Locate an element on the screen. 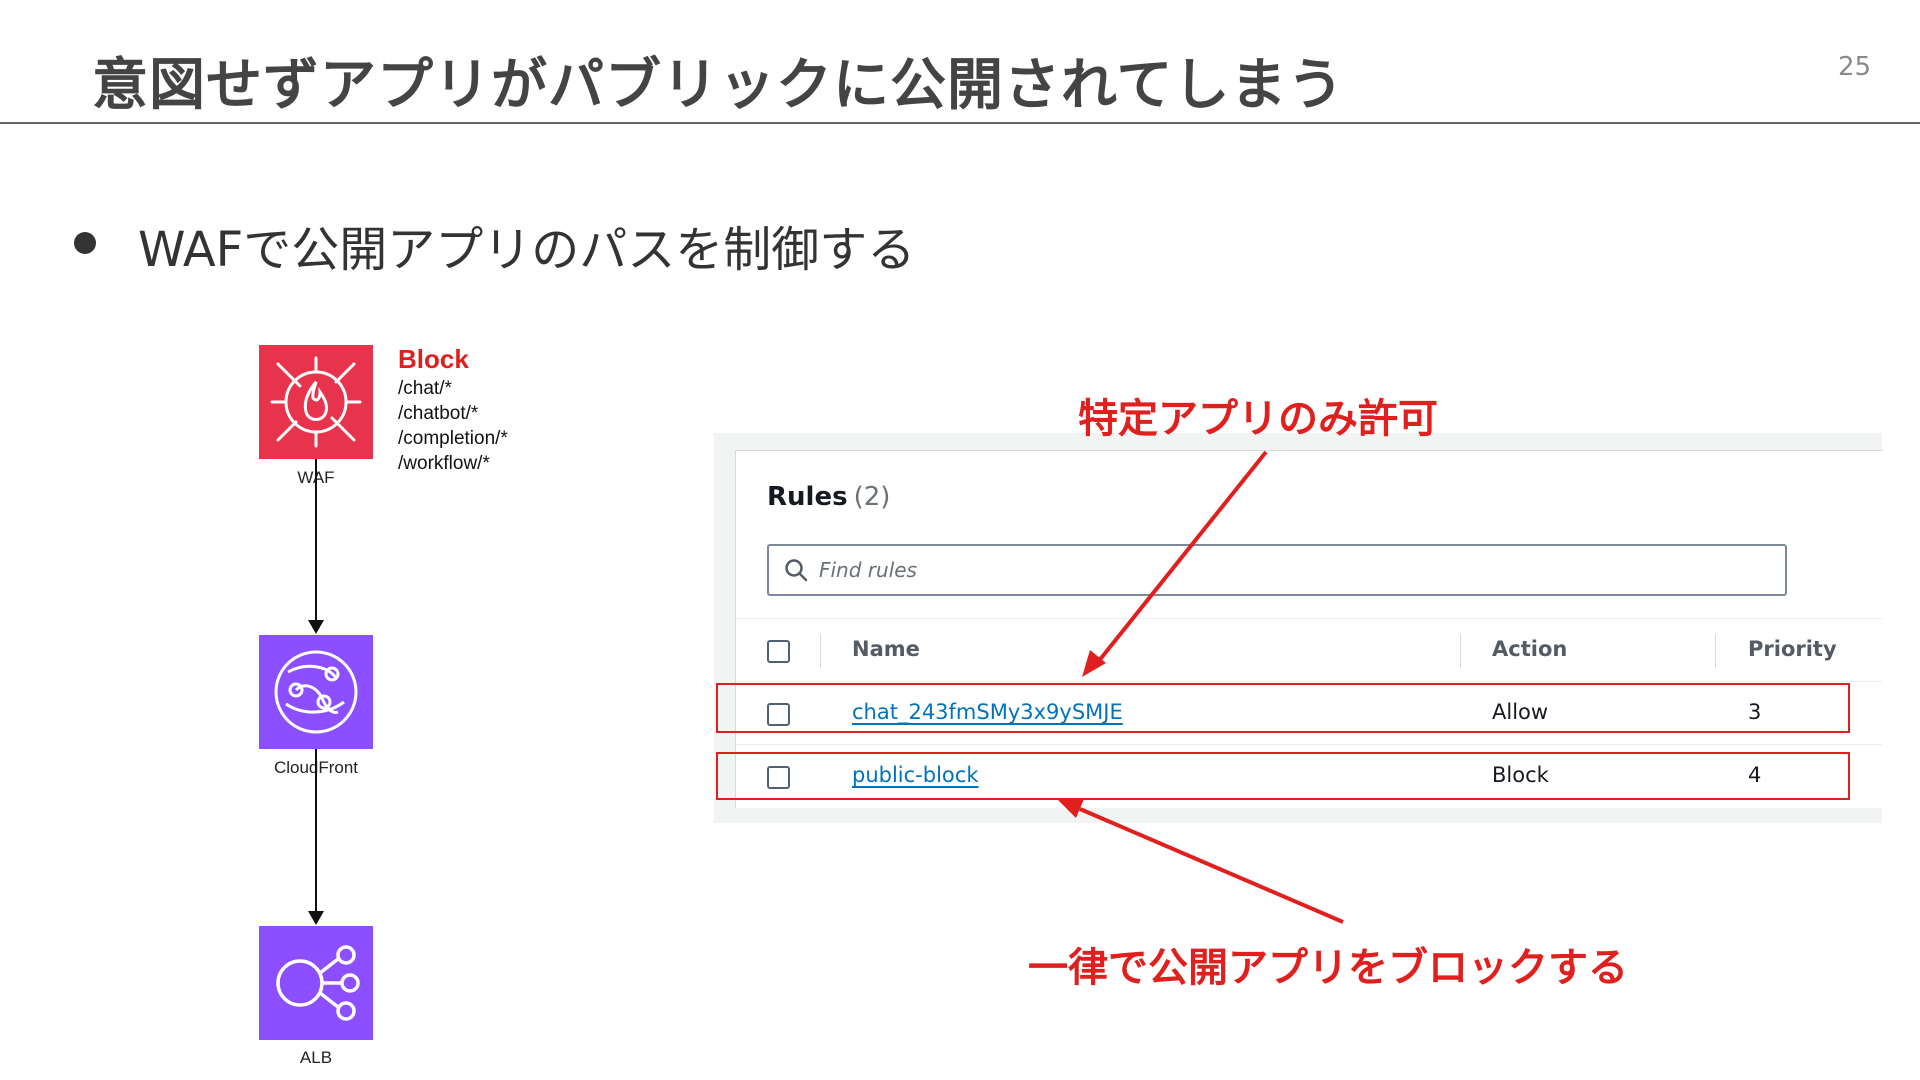 Image resolution: width=1920 pixels, height=1080 pixels. callout-arrows is located at coordinates (1201, 687).